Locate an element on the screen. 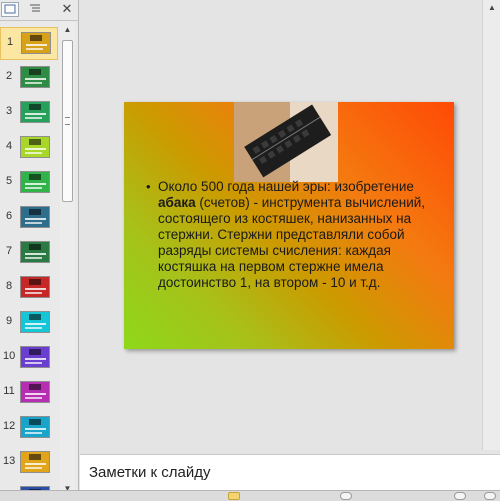 The image size is (500, 501). normal-view-button is located at coordinates (234, 496).